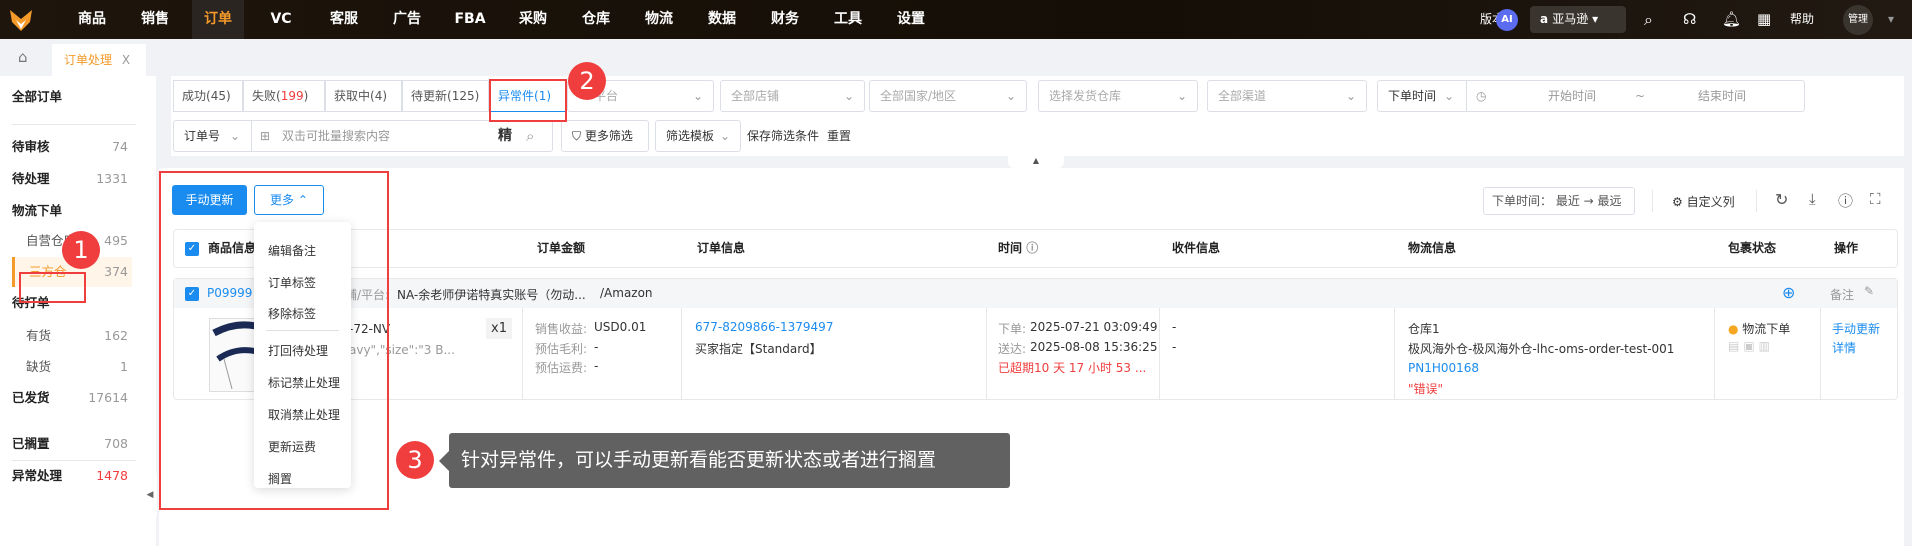  Describe the element at coordinates (1689, 19) in the screenshot. I see `headset-icon: ☊` at that location.